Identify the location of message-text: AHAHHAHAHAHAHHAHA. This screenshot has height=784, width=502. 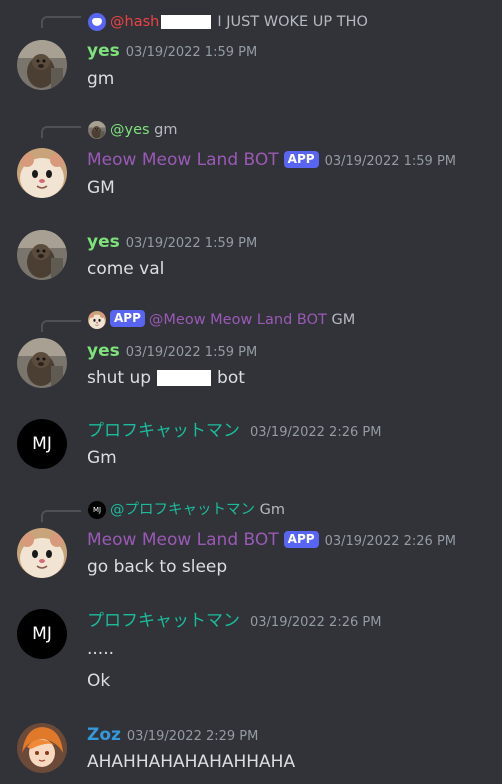
(191, 762).